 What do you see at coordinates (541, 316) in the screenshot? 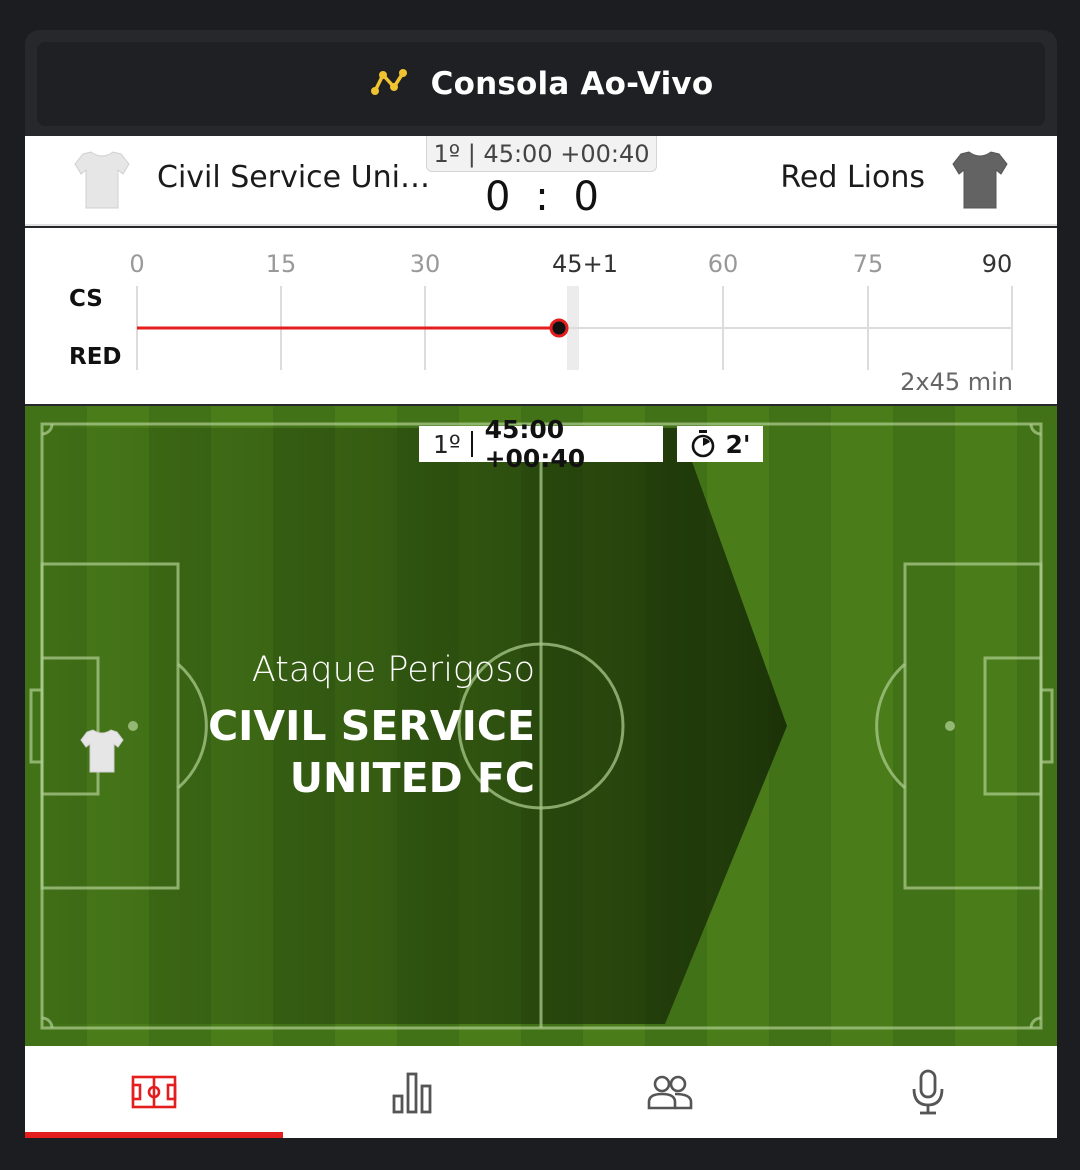
I see `match-timeline: 0 15 30 45+1 60 75 90 CS RED 2x45 min` at bounding box center [541, 316].